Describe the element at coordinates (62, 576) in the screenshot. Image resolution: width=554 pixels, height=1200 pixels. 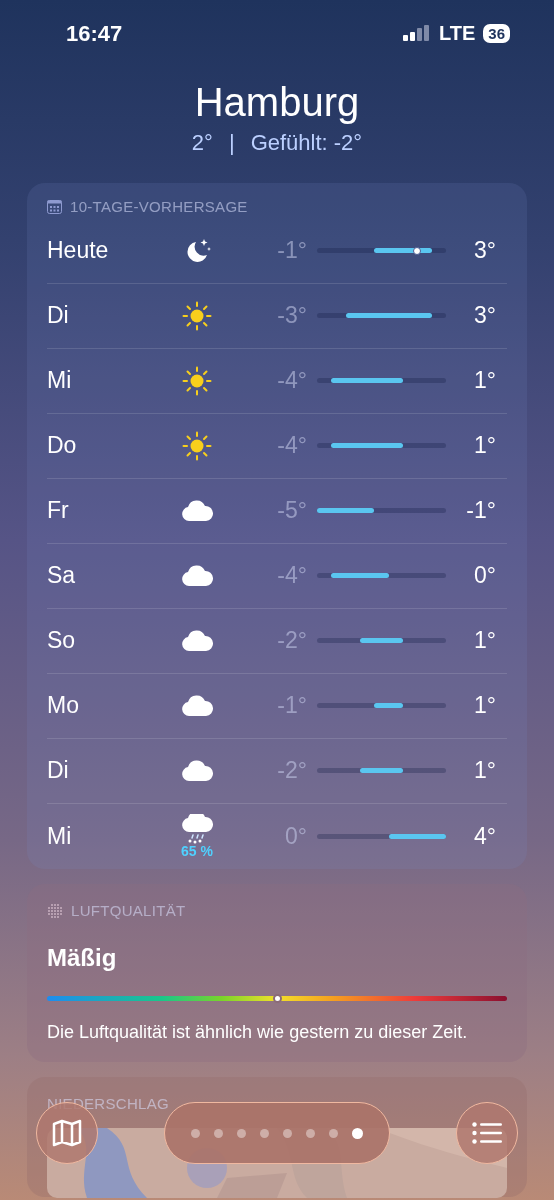
I see `day-label: Sa` at that location.